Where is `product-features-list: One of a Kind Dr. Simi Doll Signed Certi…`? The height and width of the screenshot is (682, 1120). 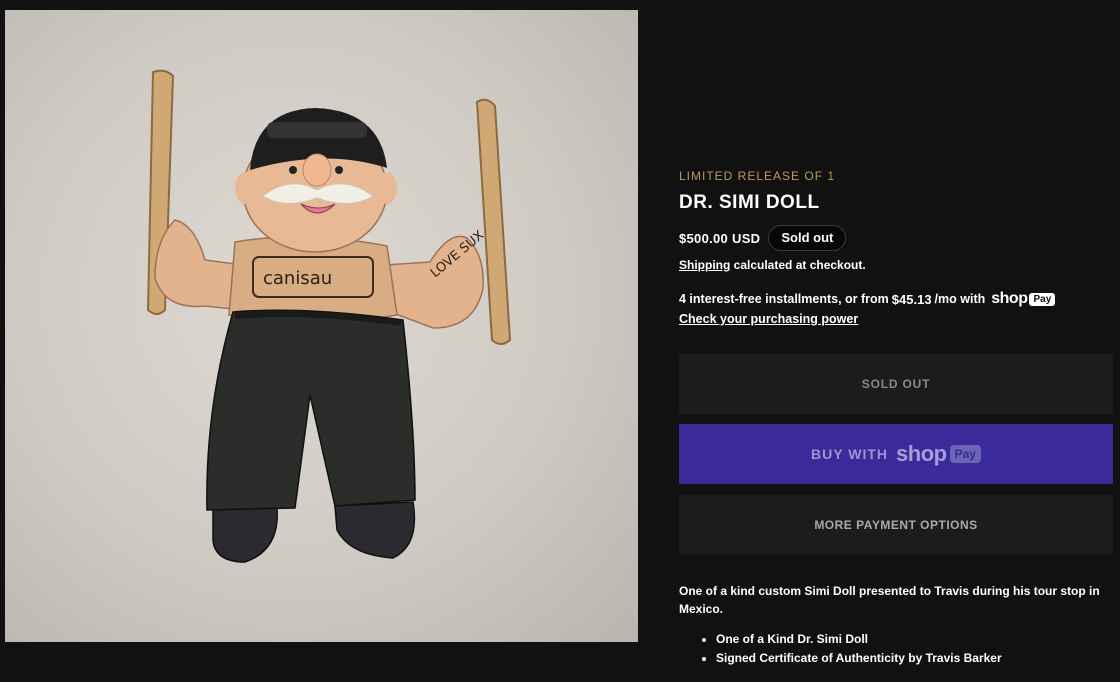 product-features-list: One of a Kind Dr. Simi Doll Signed Certi… is located at coordinates (896, 649).